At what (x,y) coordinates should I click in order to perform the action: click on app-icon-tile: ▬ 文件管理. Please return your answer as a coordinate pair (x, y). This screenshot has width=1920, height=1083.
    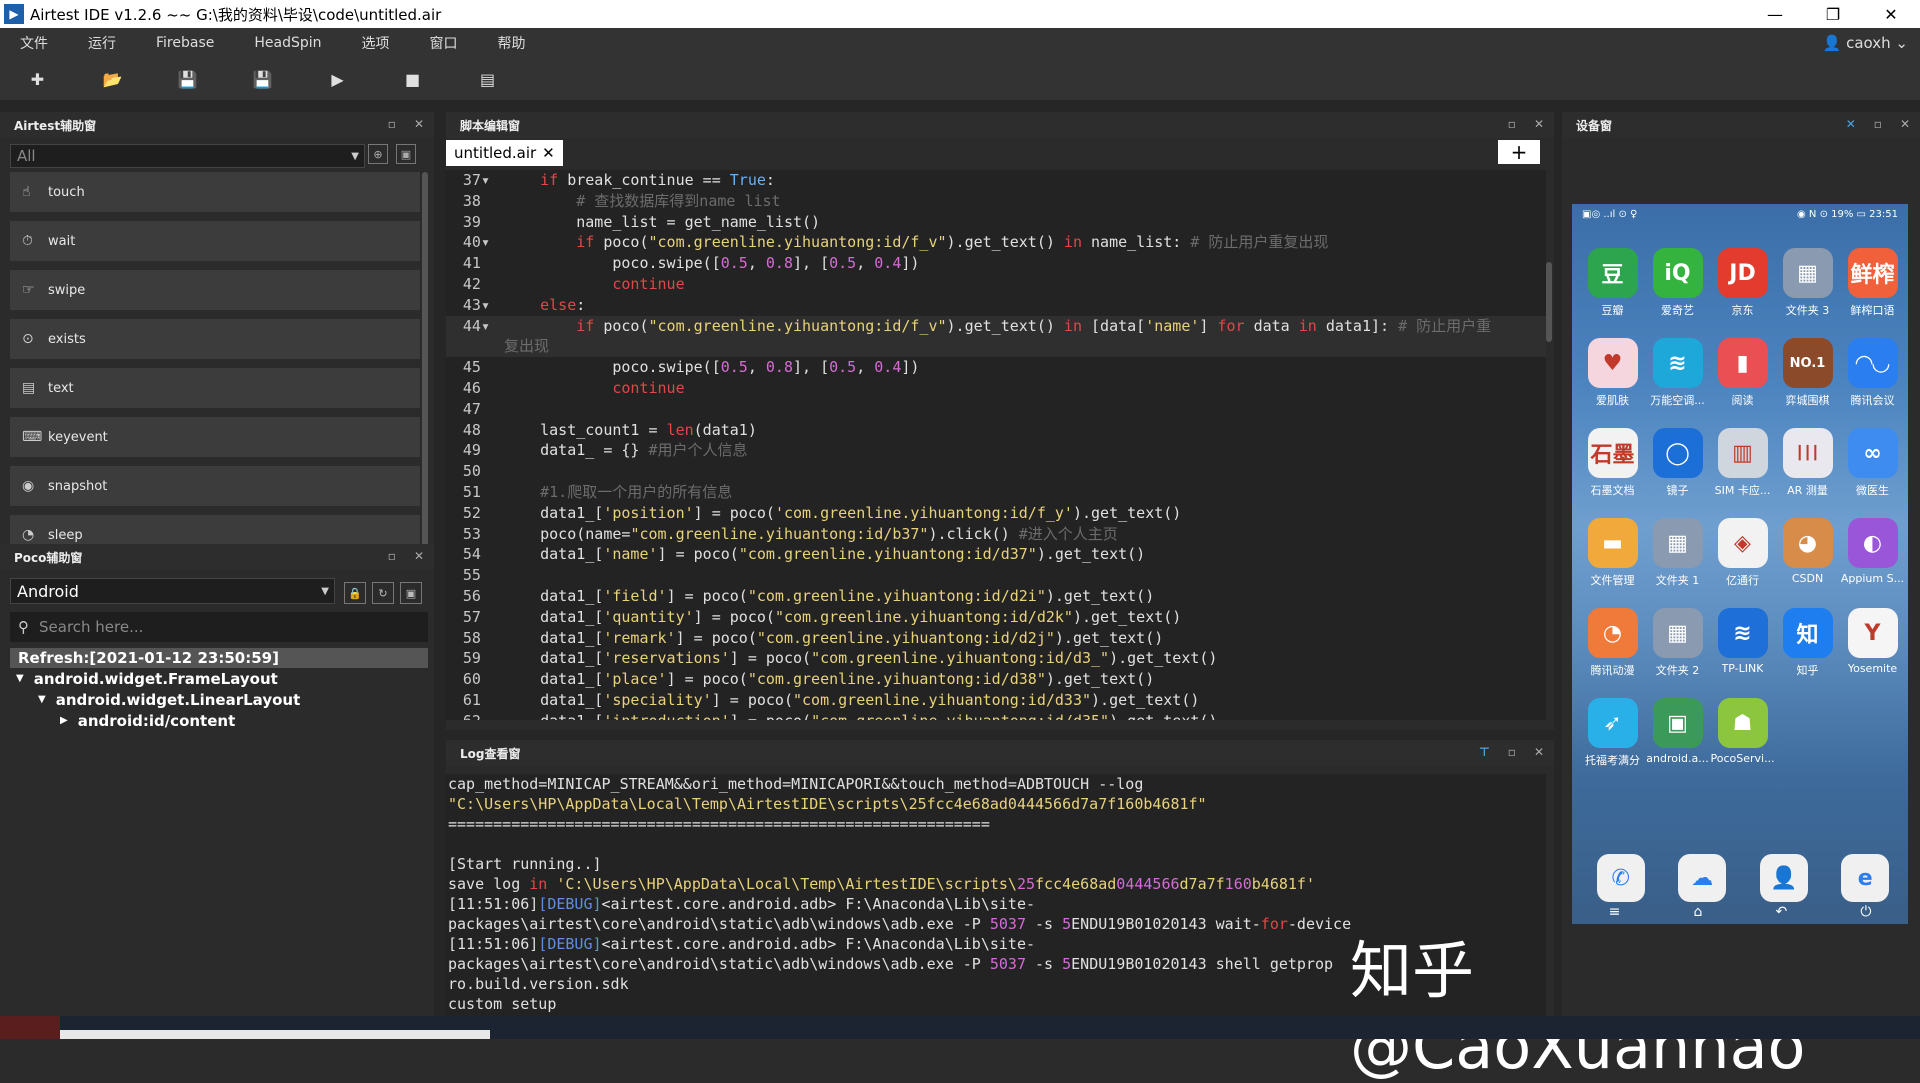
    Looking at the image, I should click on (1612, 553).